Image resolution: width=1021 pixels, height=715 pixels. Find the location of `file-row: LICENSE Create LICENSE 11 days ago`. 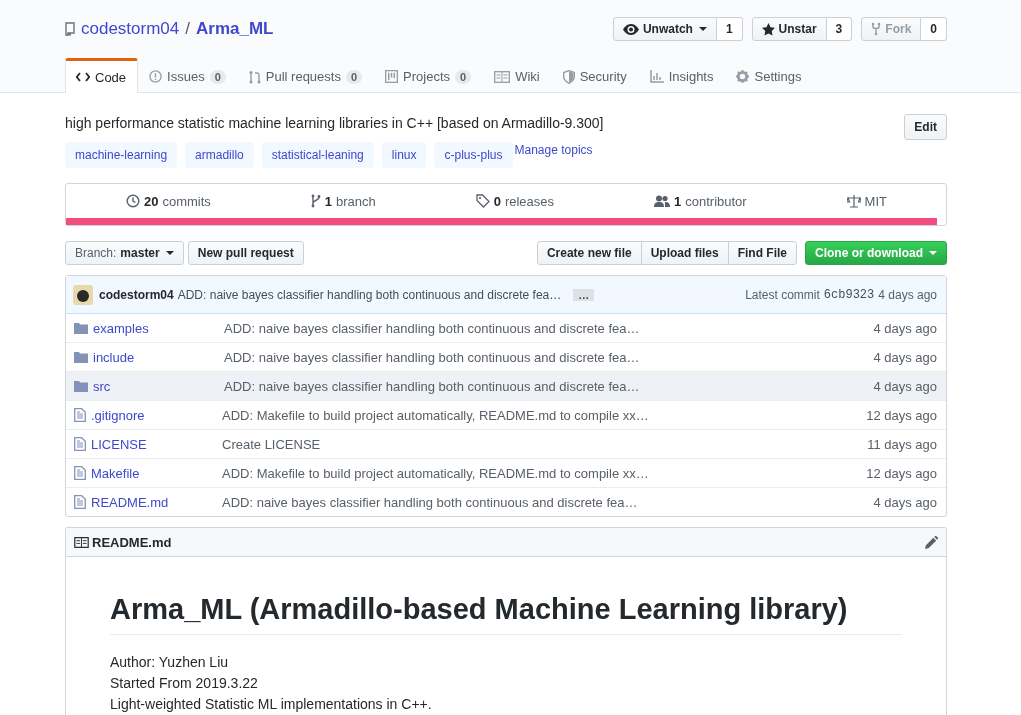

file-row: LICENSE Create LICENSE 11 days ago is located at coordinates (506, 443).